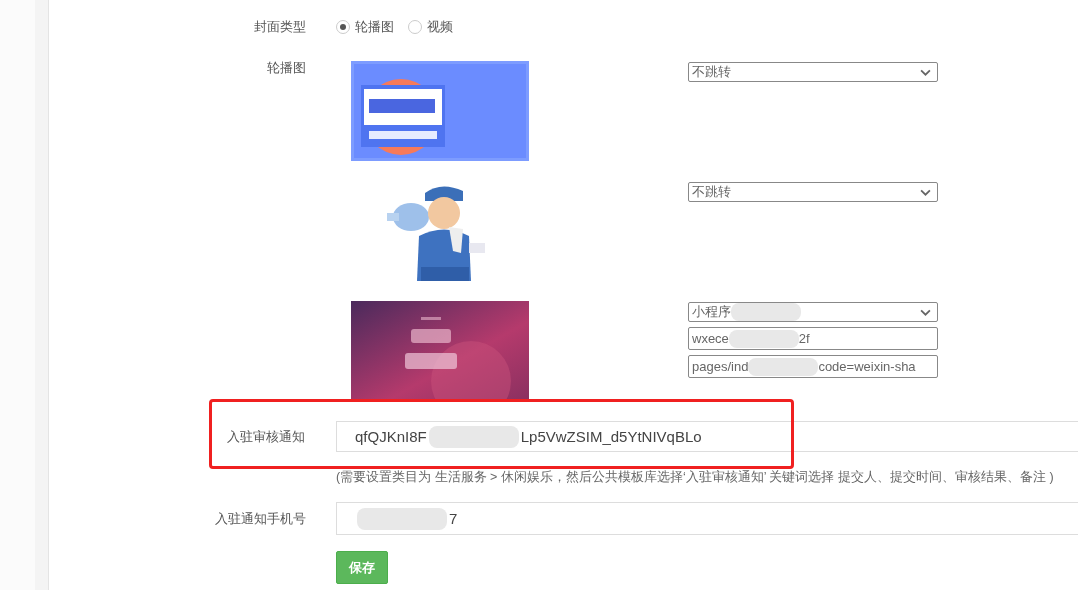 Image resolution: width=1078 pixels, height=590 pixels. Describe the element at coordinates (710, 338) in the screenshot. I see `input-value: wxece` at that location.